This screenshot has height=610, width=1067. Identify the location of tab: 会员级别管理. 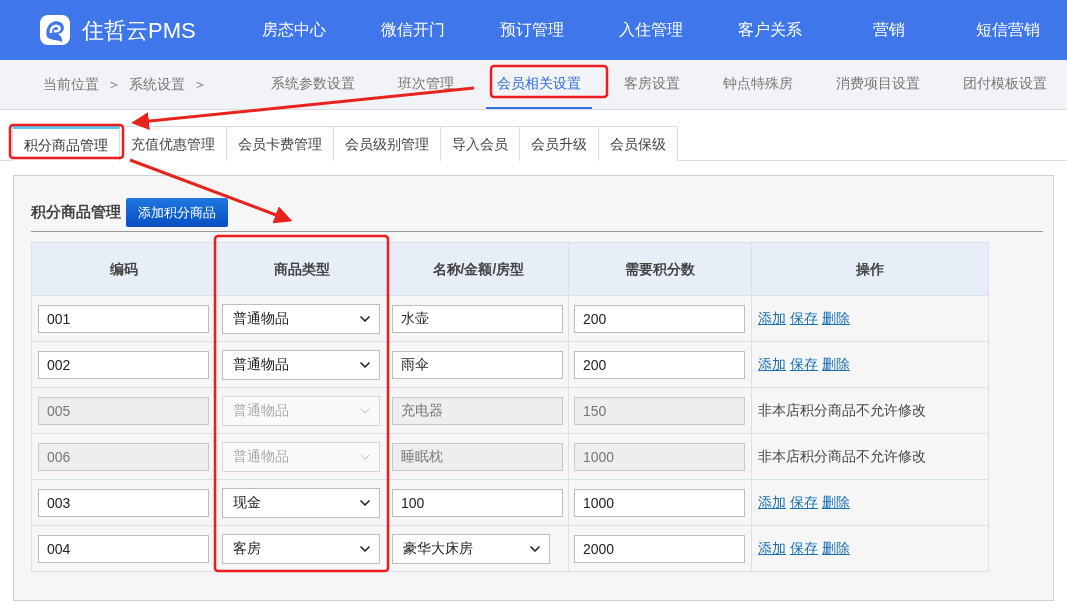
(387, 143).